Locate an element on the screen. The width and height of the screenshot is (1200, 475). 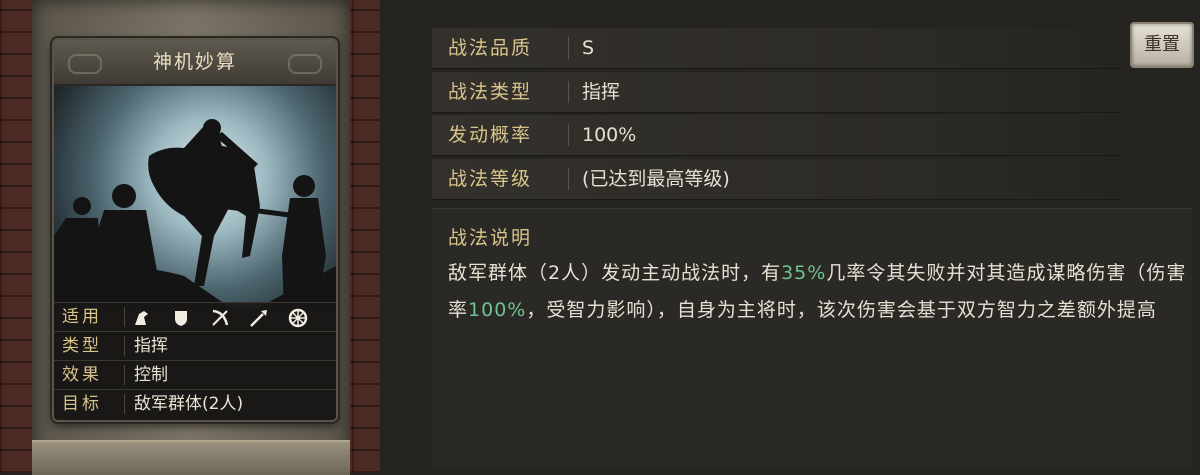
attr-value: 指挥 is located at coordinates (151, 346).